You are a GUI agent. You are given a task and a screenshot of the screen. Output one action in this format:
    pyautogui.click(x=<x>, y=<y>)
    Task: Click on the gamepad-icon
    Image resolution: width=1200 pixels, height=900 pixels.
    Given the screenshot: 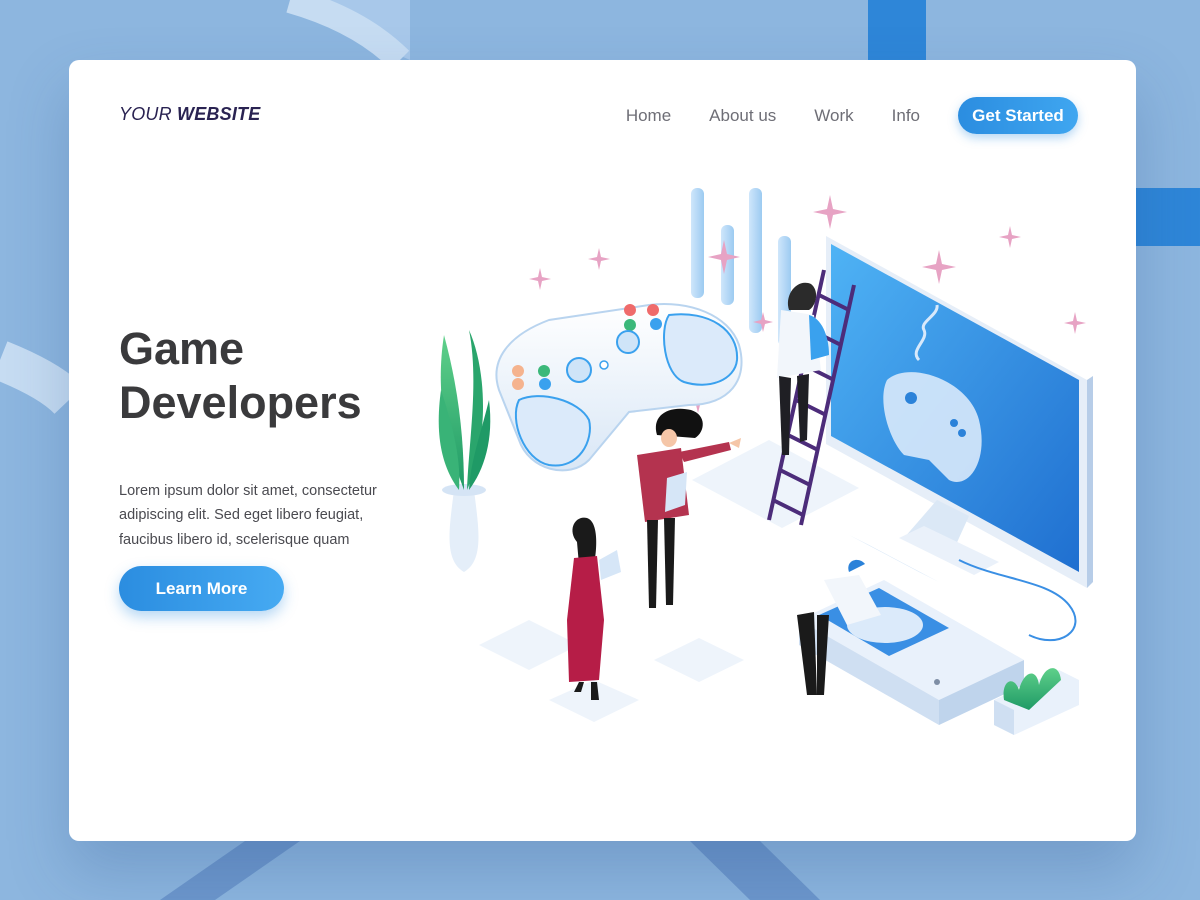 What is the action you would take?
    pyautogui.click(x=619, y=387)
    